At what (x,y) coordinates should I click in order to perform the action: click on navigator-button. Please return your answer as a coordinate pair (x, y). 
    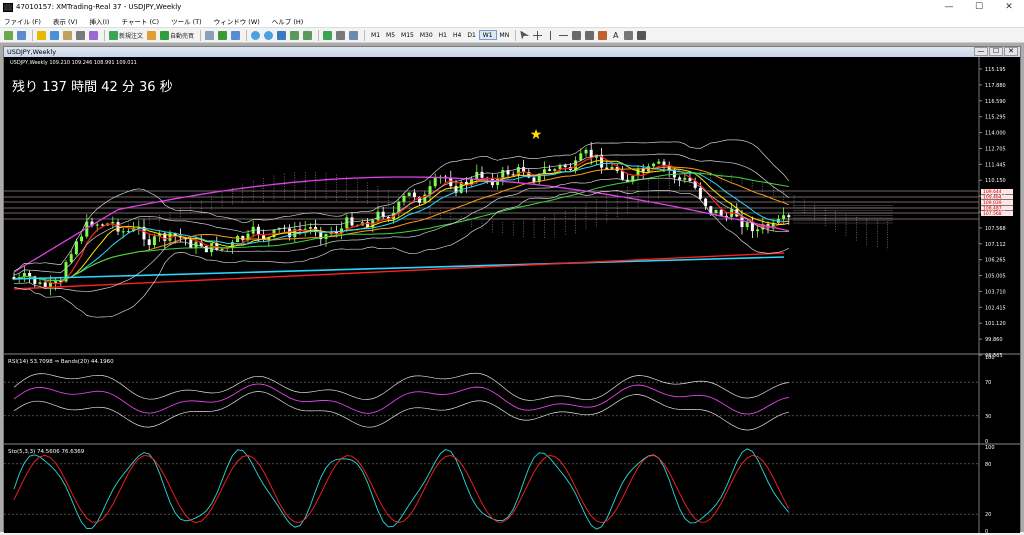
    Looking at the image, I should click on (67, 35).